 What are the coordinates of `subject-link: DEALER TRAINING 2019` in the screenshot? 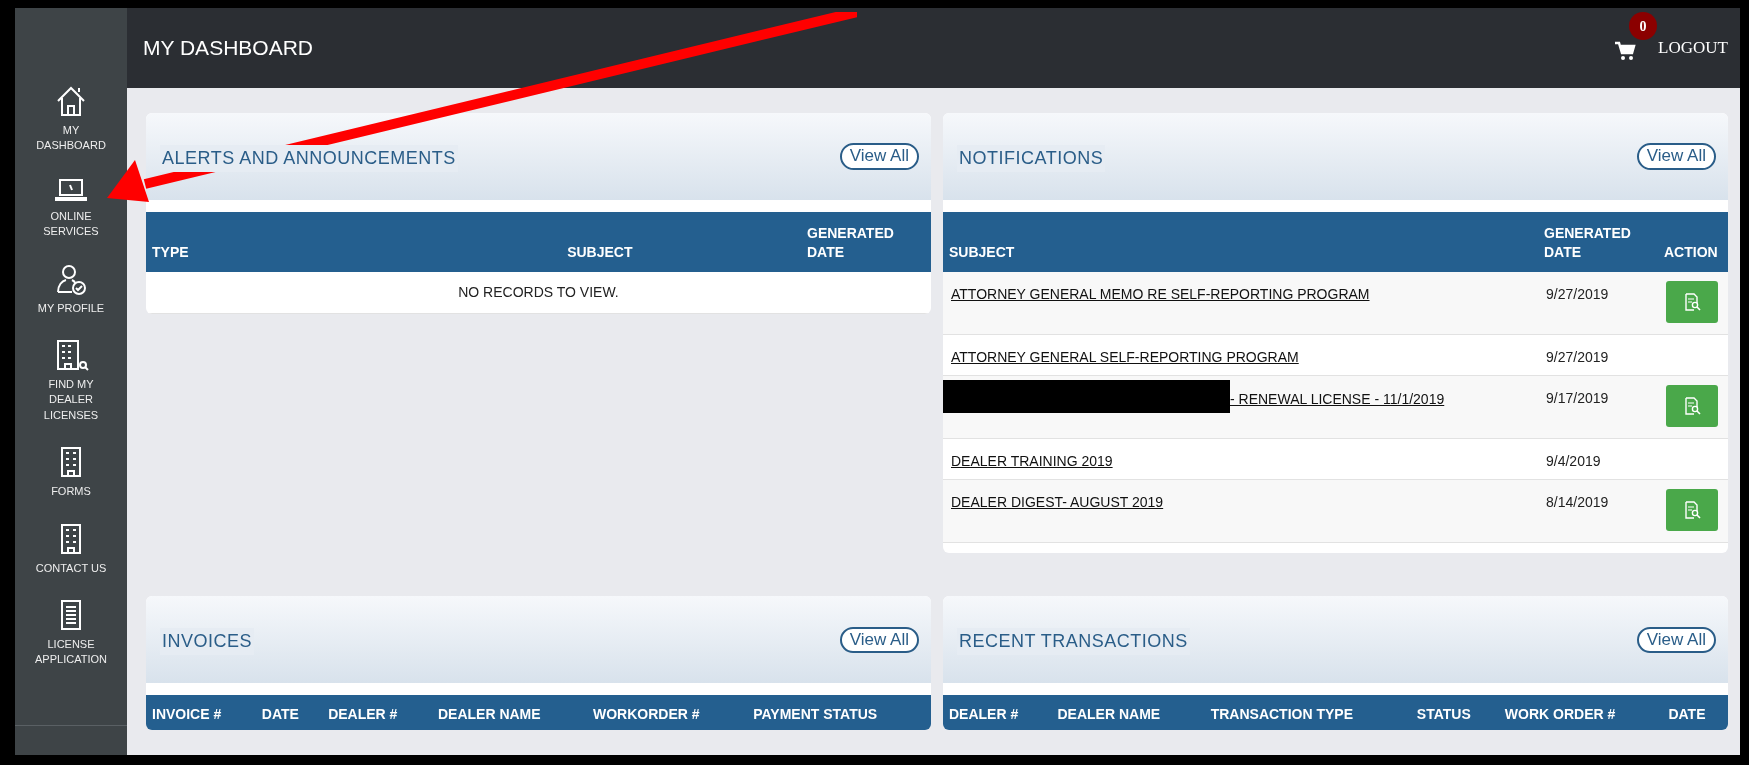 It's located at (1032, 461).